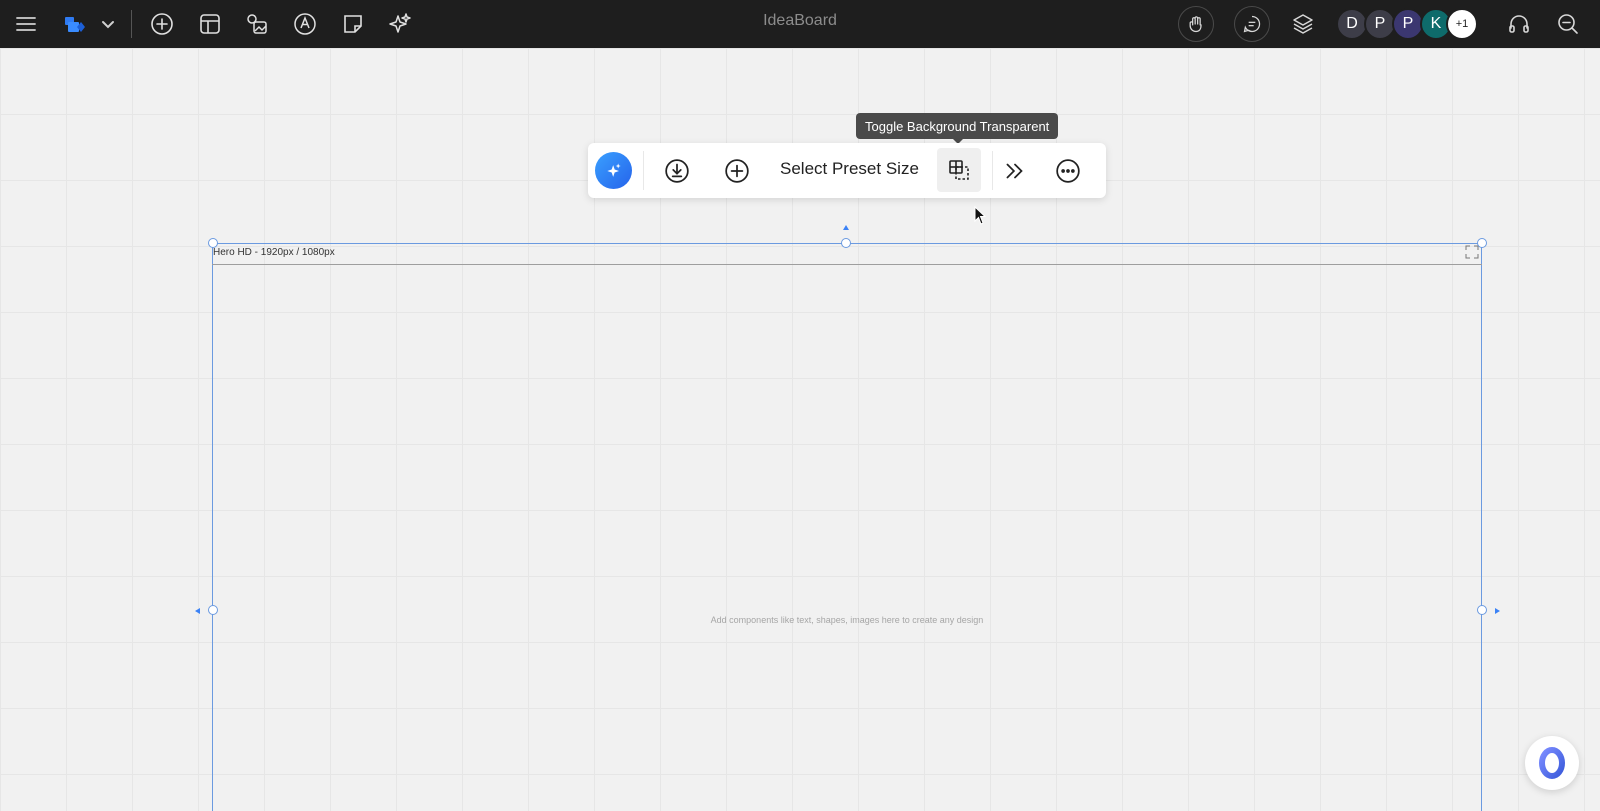 The height and width of the screenshot is (811, 1600). What do you see at coordinates (1303, 24) in the screenshot?
I see `layers-icon` at bounding box center [1303, 24].